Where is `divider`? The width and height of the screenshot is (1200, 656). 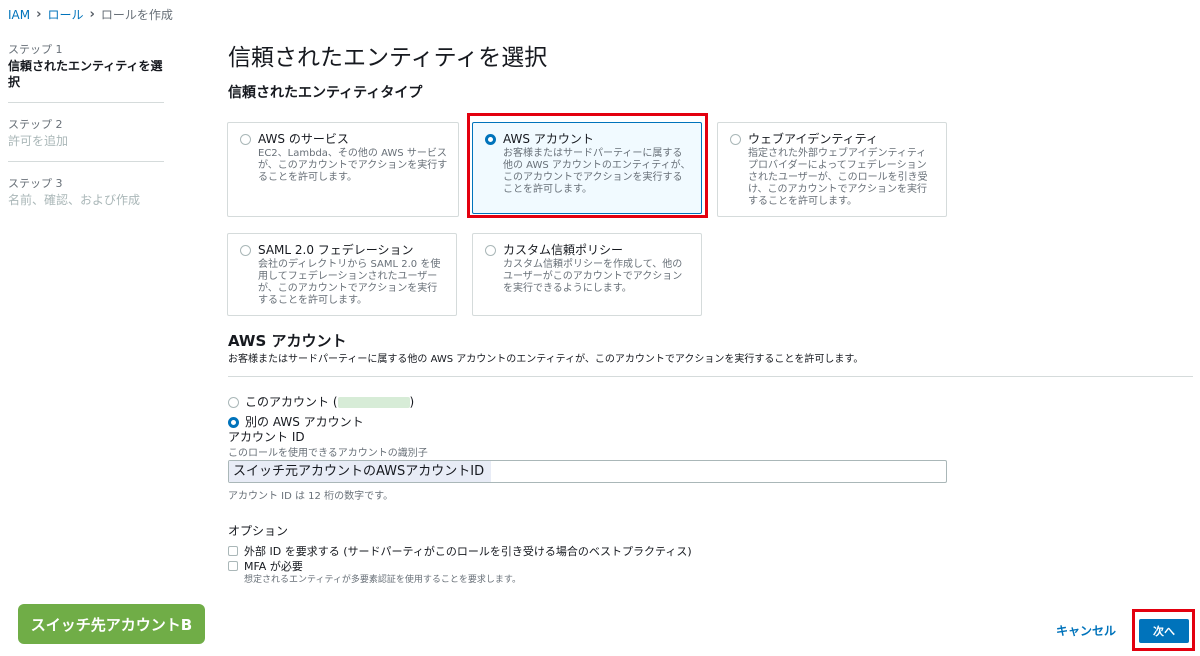
divider is located at coordinates (710, 376).